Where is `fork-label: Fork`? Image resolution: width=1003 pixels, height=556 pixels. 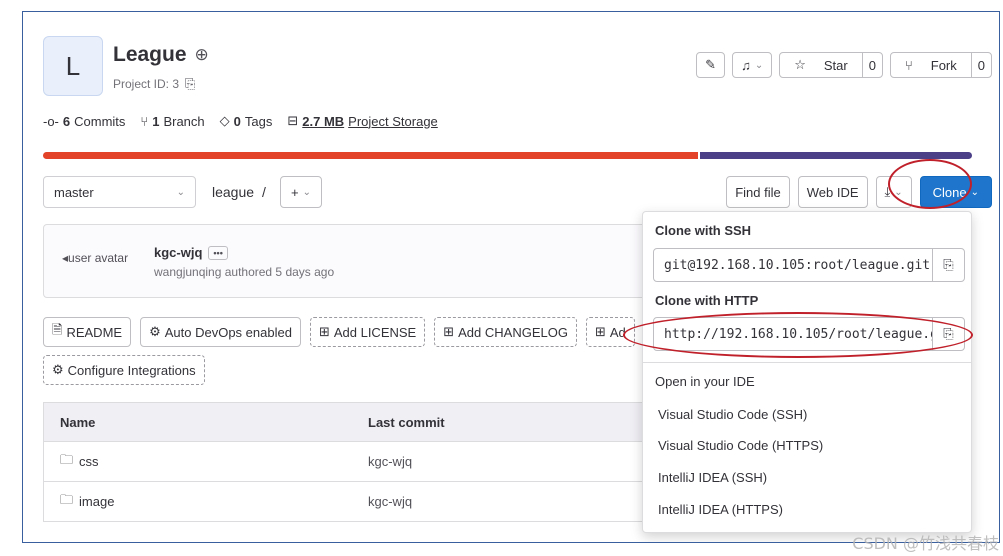 fork-label: Fork is located at coordinates (943, 65).